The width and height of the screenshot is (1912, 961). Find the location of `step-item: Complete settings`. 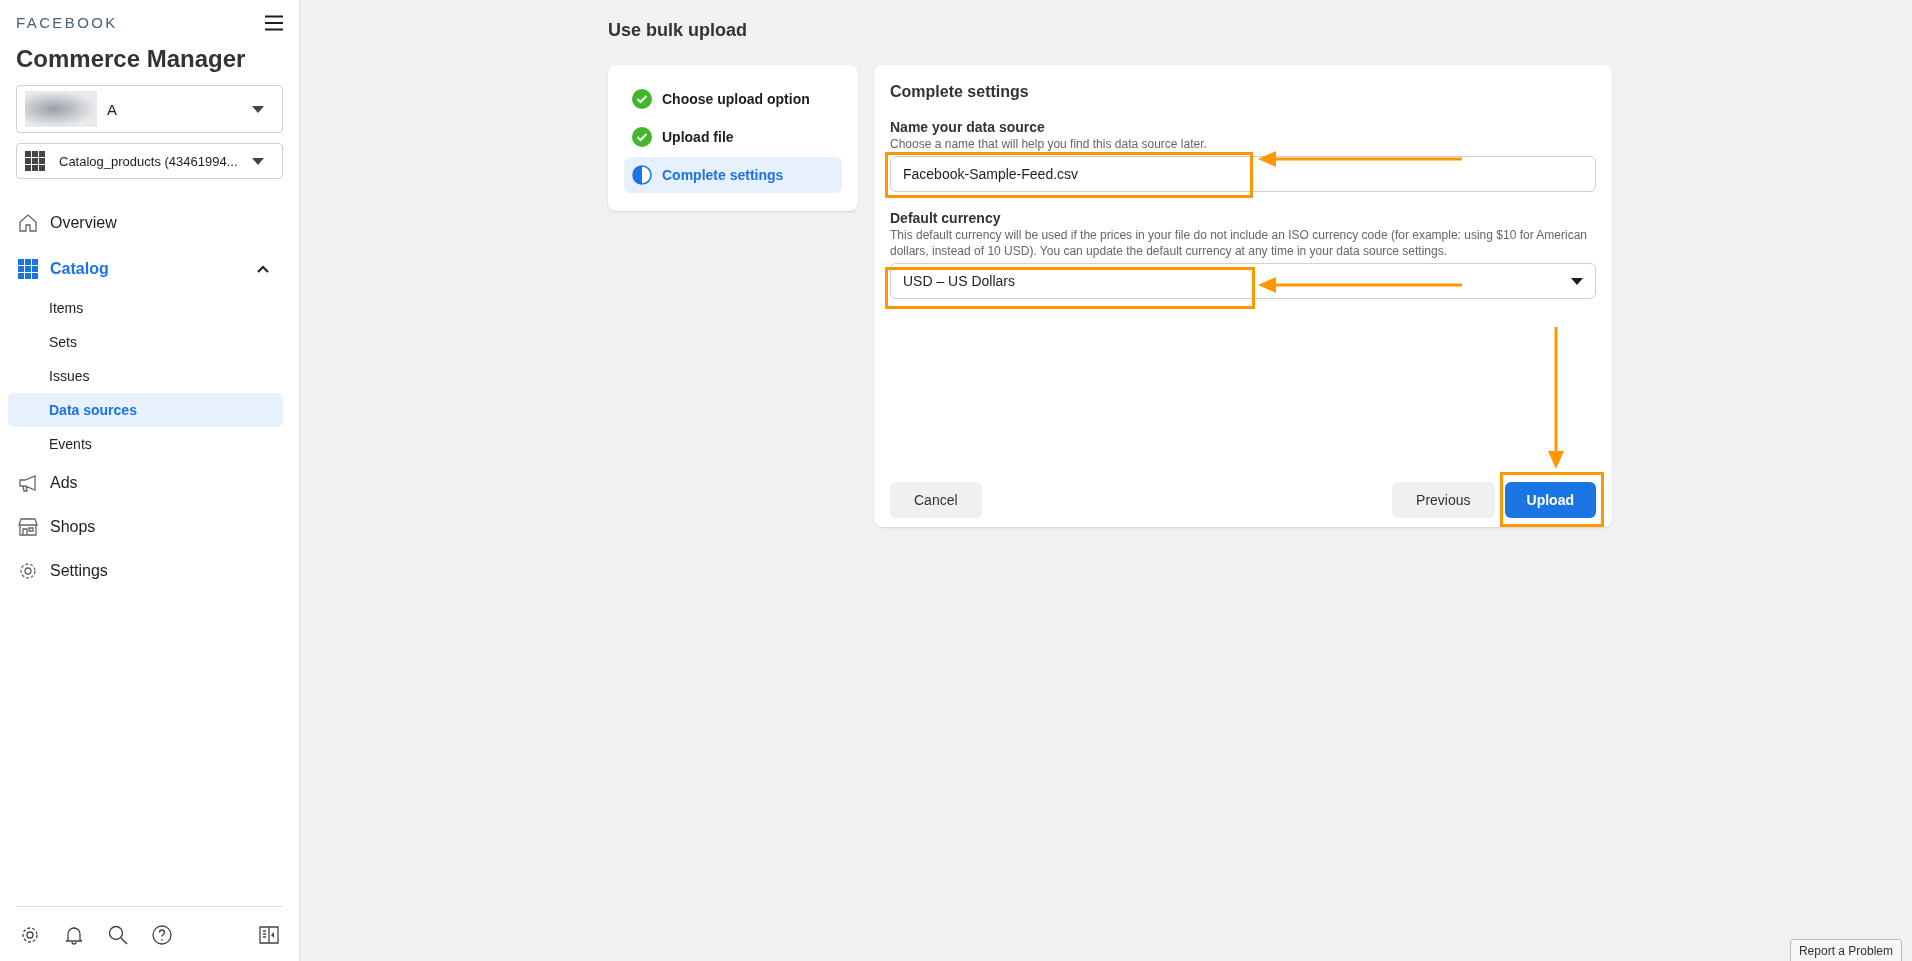

step-item: Complete settings is located at coordinates (733, 175).